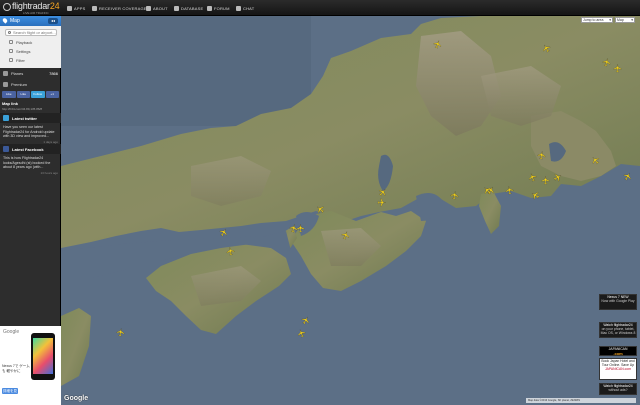 Image resolution: width=640 pixels, height=405 pixels. I want to click on menu-item-settings: Settings, so click(19, 51).